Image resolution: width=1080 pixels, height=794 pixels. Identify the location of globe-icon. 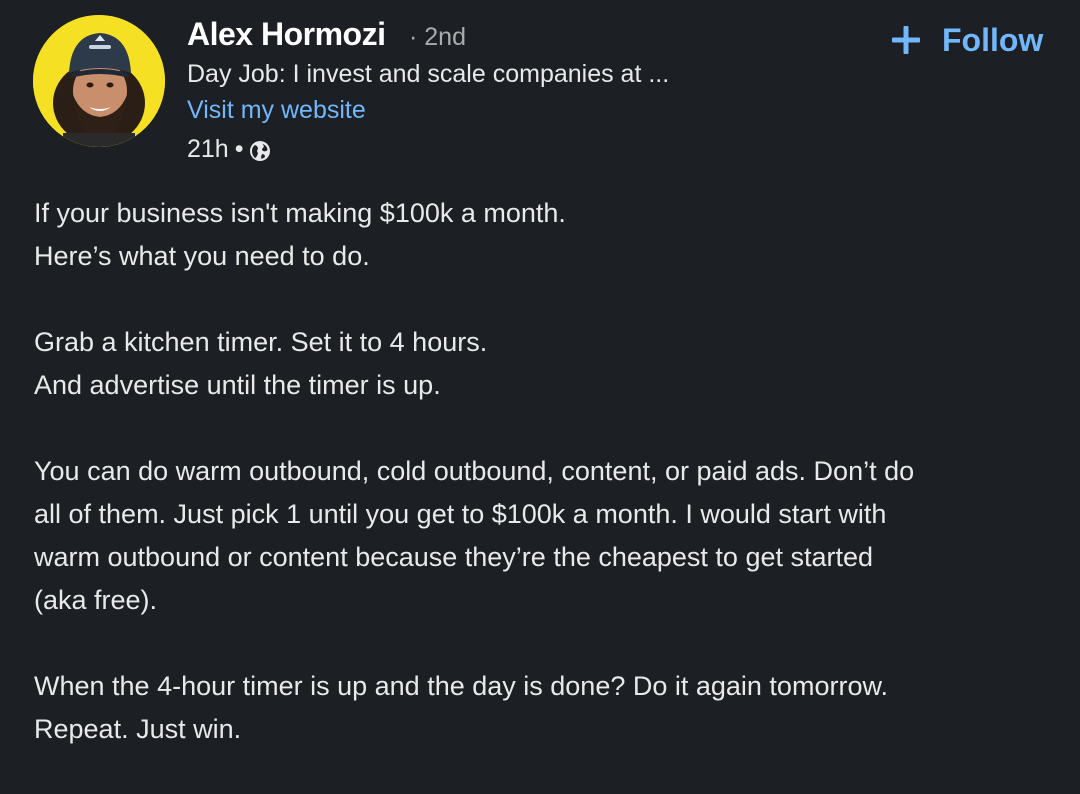
(260, 151).